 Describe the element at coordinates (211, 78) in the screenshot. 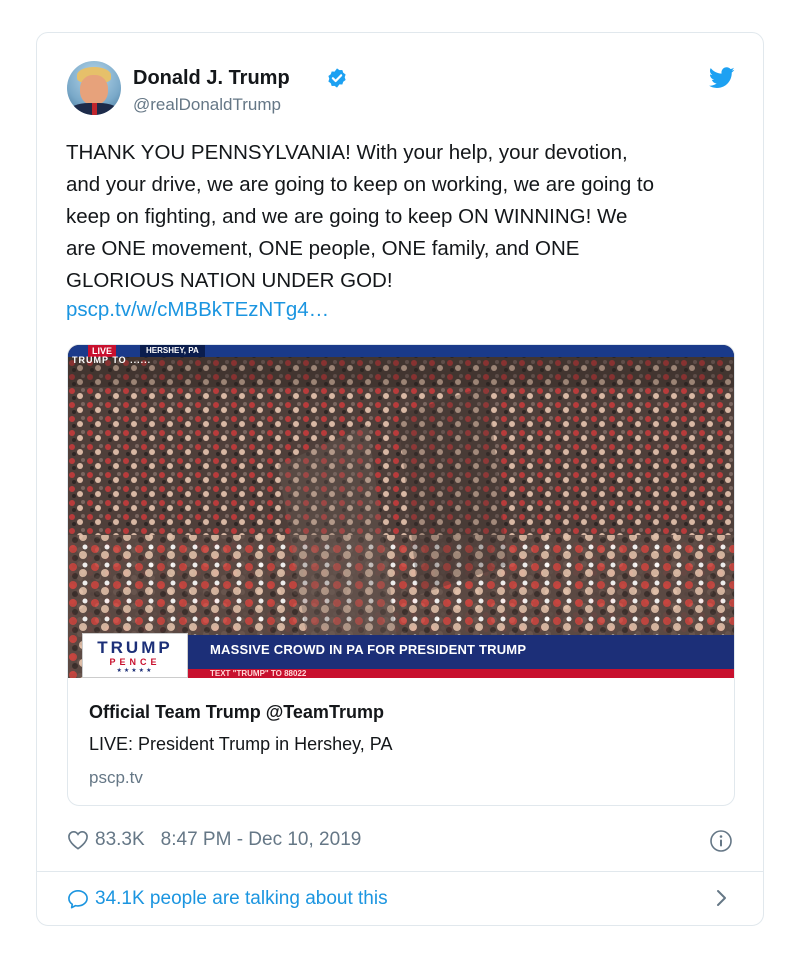

I see `author-name: Donald J. Trump` at that location.